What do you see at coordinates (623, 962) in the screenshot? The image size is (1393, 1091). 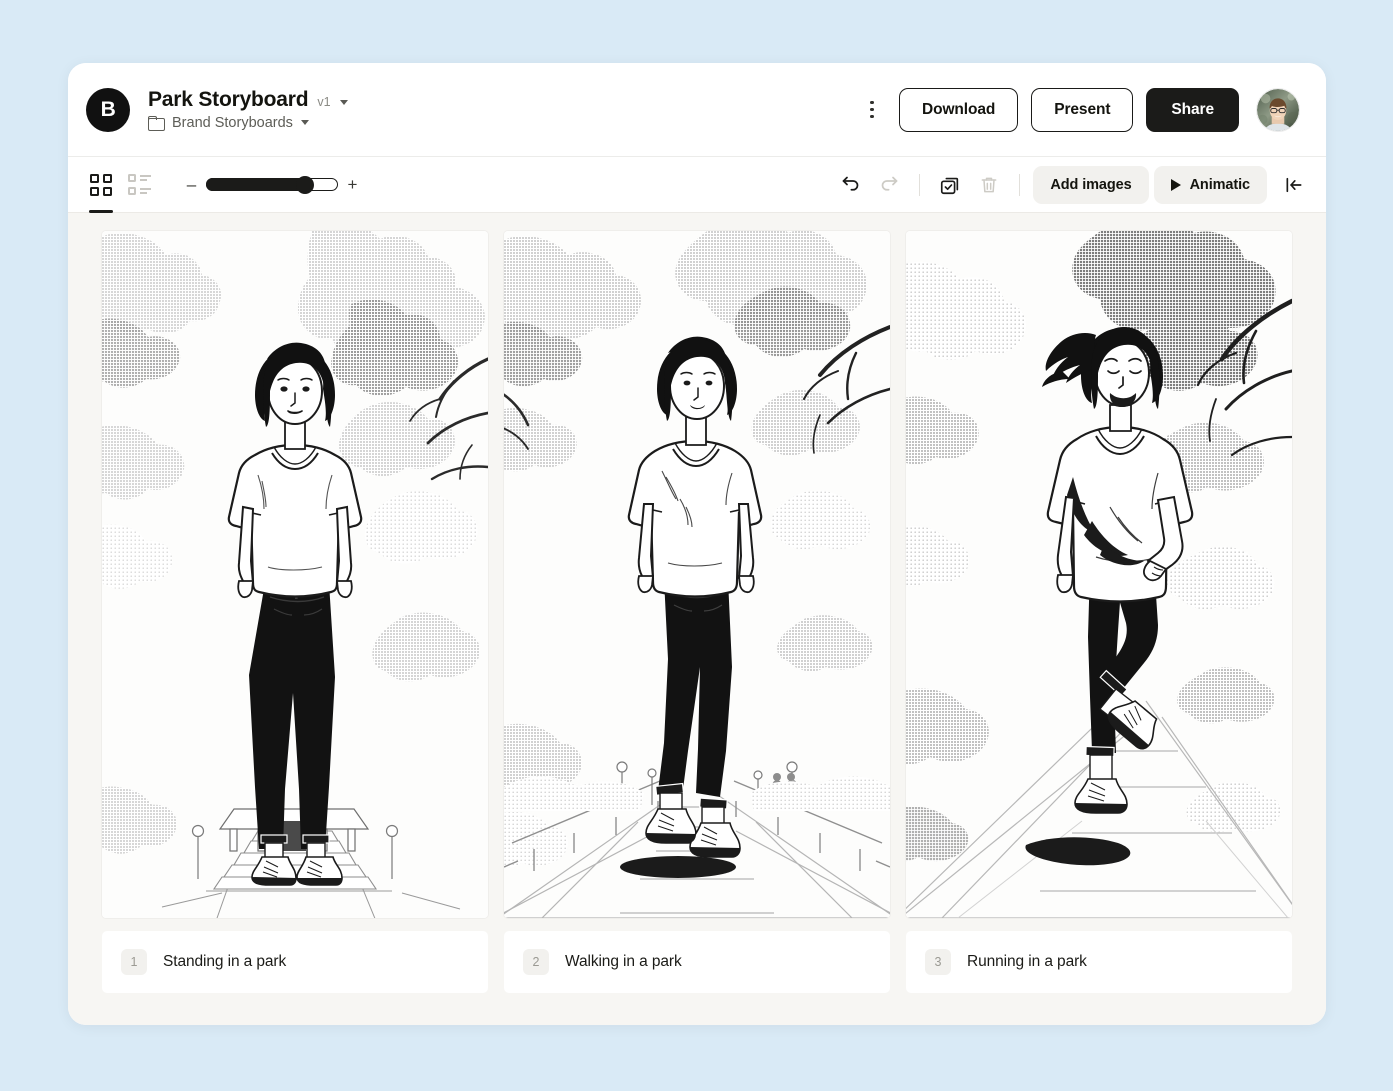 I see `frame-caption-text: Walking in a park` at bounding box center [623, 962].